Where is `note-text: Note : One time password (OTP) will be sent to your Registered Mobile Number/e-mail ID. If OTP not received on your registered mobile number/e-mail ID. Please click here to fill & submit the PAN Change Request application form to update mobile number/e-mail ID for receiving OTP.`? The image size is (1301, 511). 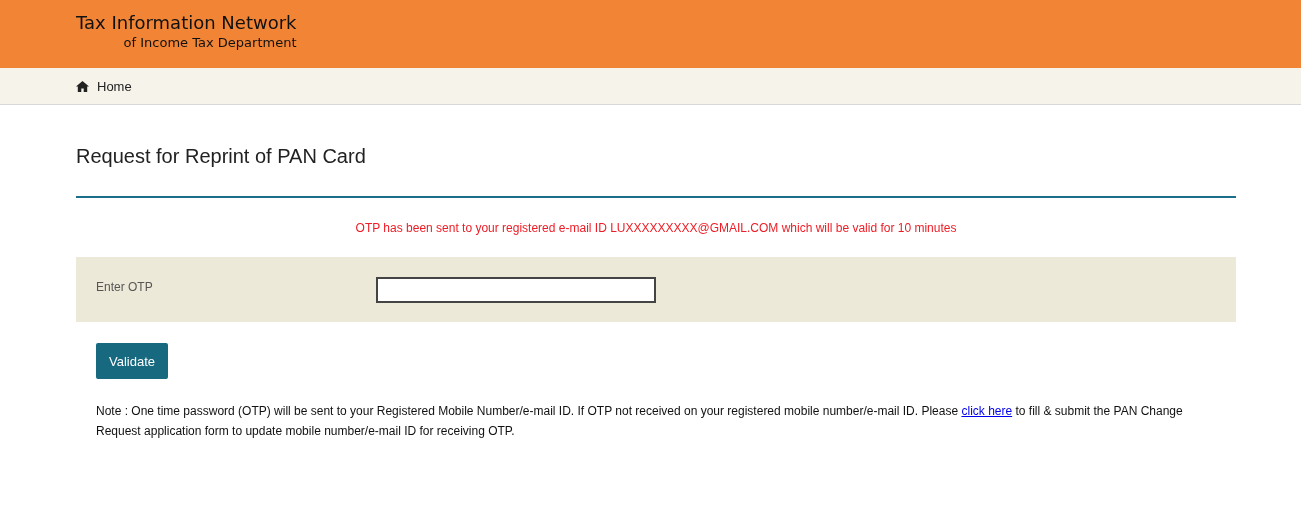
note-text: Note : One time password (OTP) will be sent to your Registered Mobile Number/e-mail ID. If OTP not received on your registered mobile number/e-mail ID. Please click here to fill & submit the PAN Change Request application form to update mobile number/e-mail ID for receiving OTP. is located at coordinates (640, 421).